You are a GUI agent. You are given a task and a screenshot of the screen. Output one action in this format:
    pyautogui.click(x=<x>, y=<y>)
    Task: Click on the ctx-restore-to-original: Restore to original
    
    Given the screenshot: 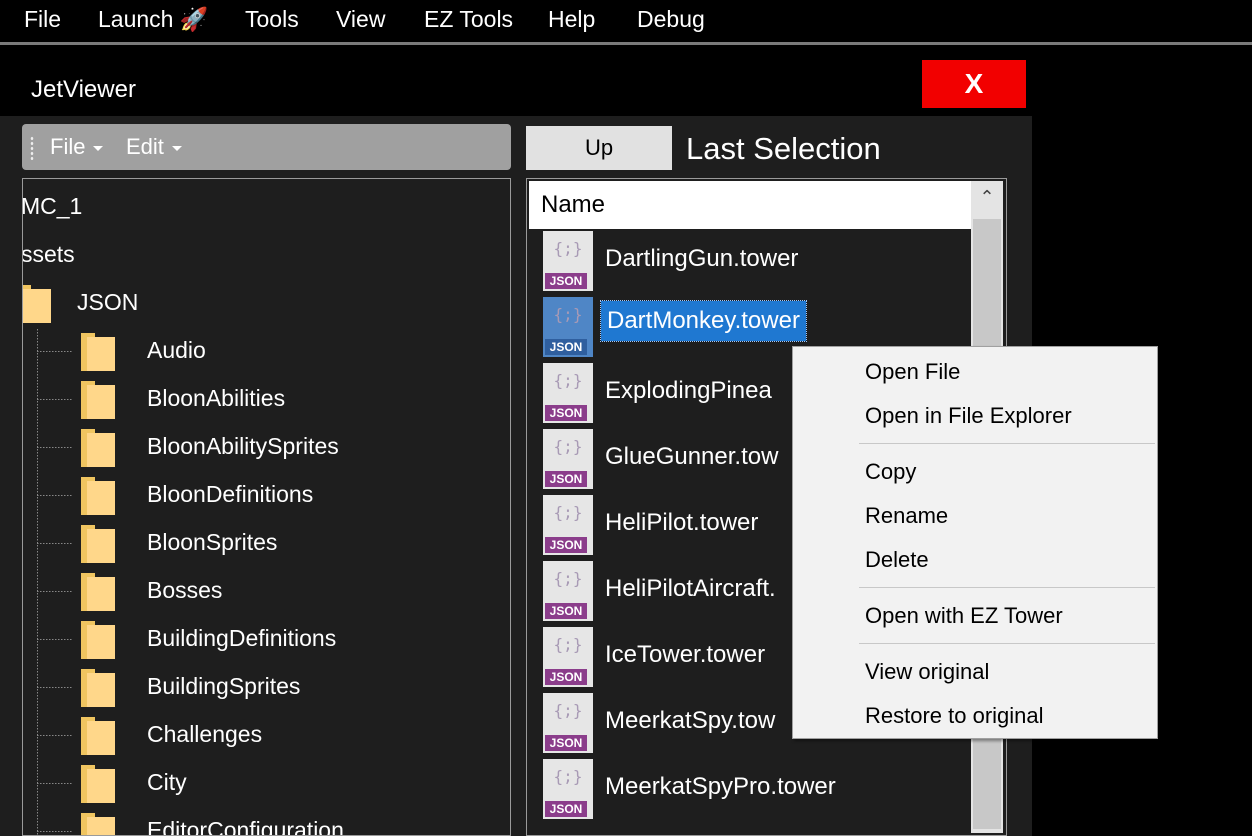 What is the action you would take?
    pyautogui.click(x=954, y=716)
    